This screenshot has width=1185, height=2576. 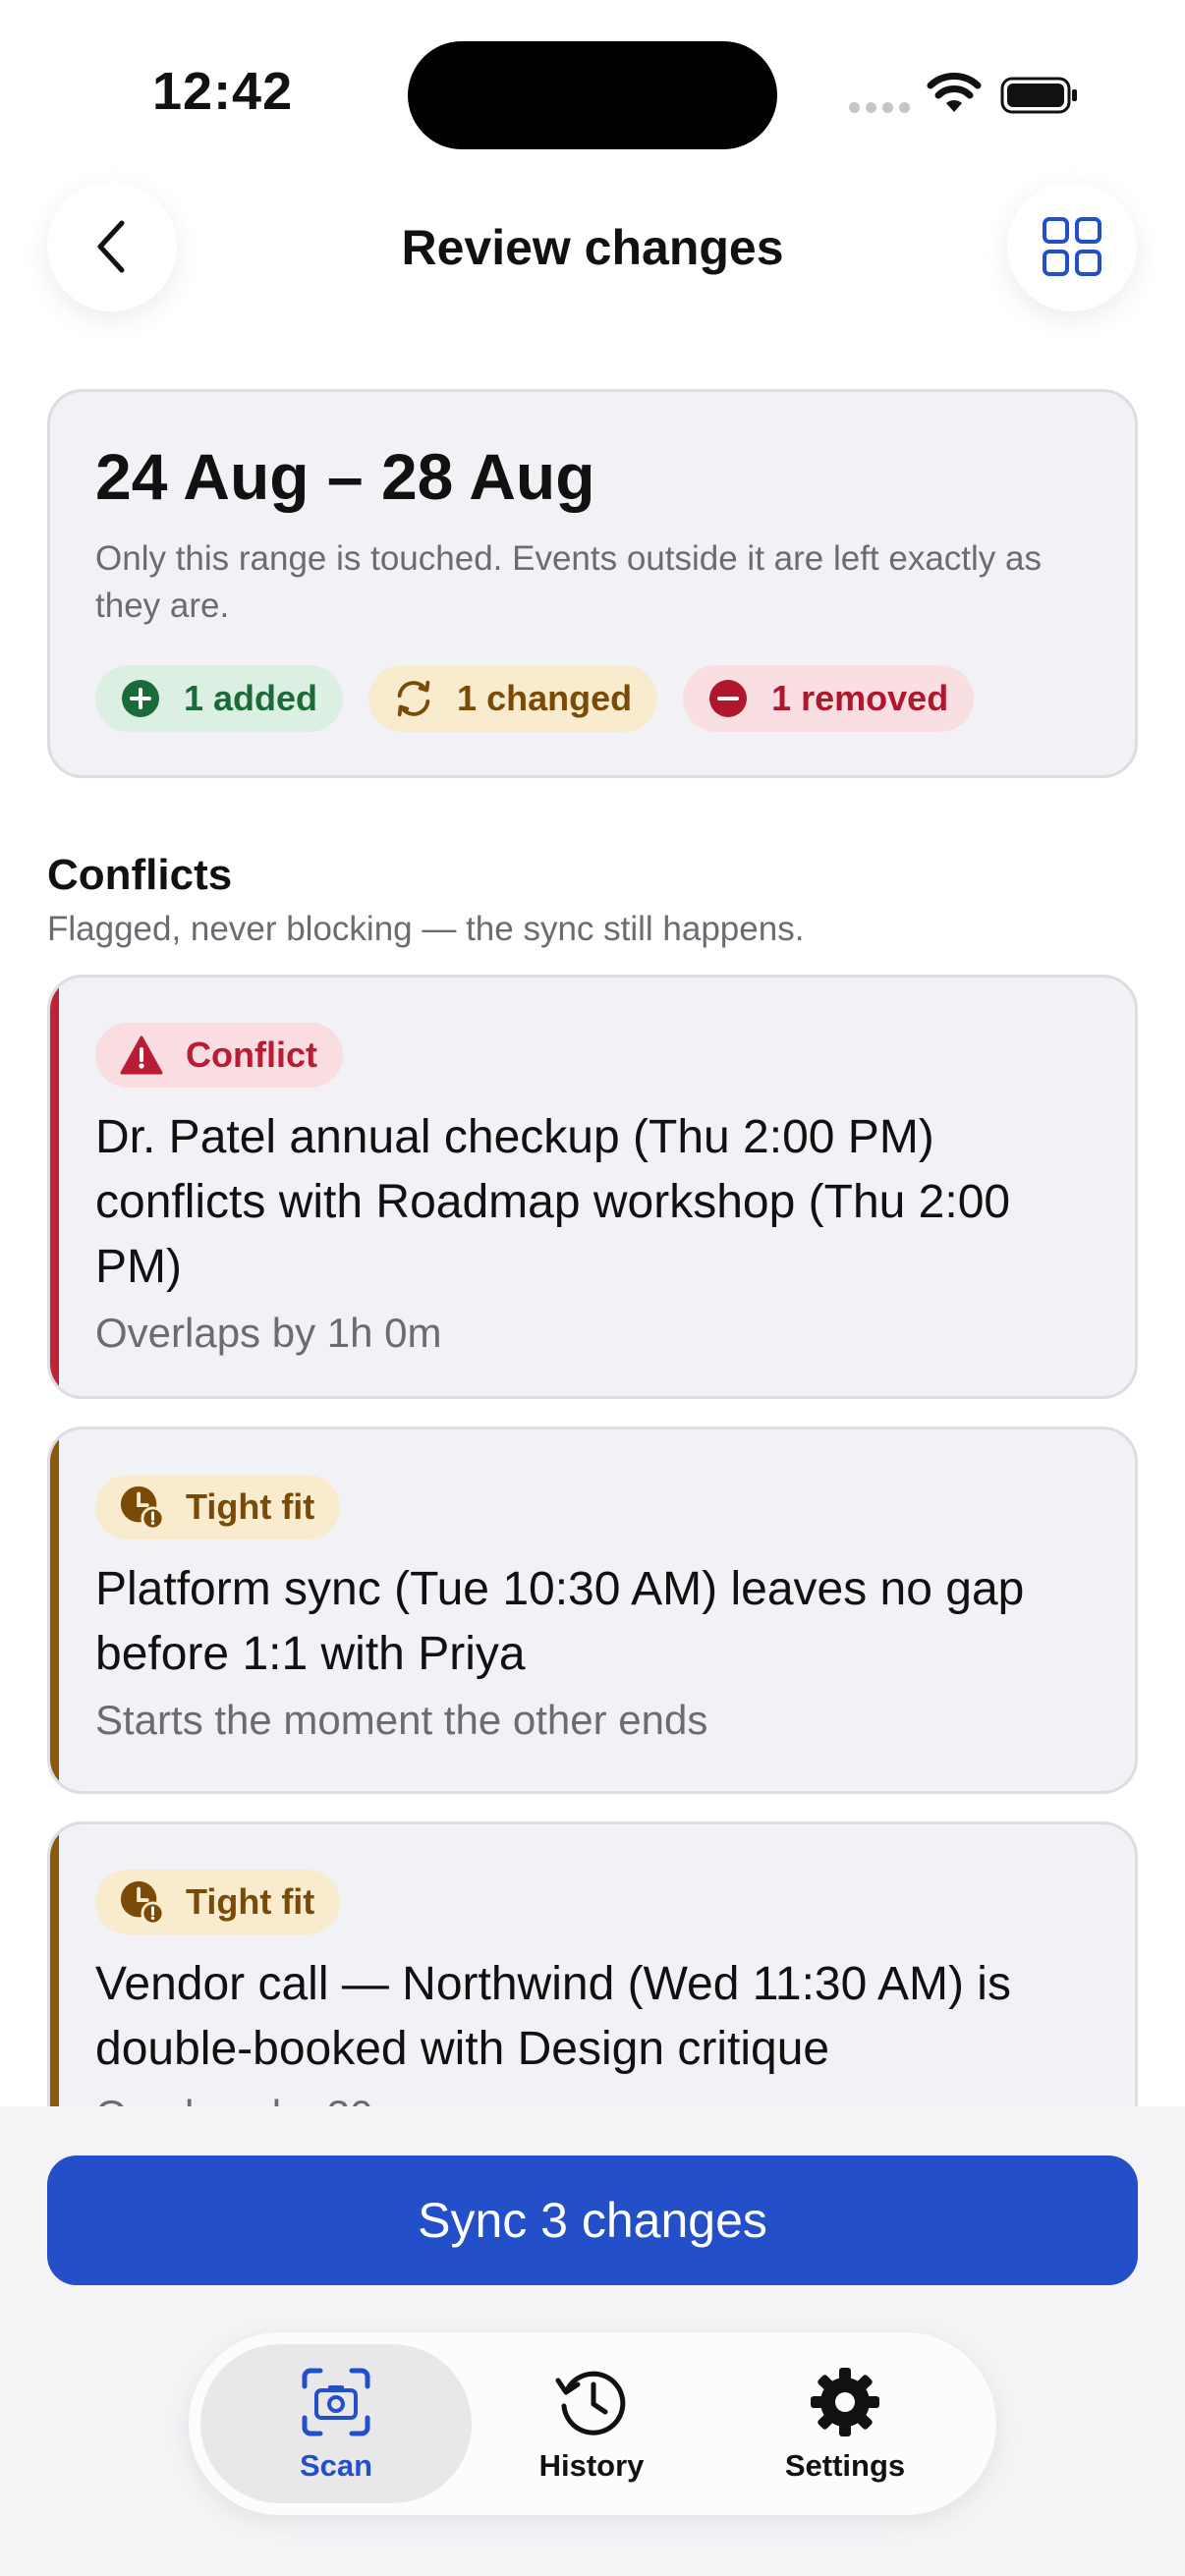 I want to click on status-bar: 12:42, so click(x=592, y=74).